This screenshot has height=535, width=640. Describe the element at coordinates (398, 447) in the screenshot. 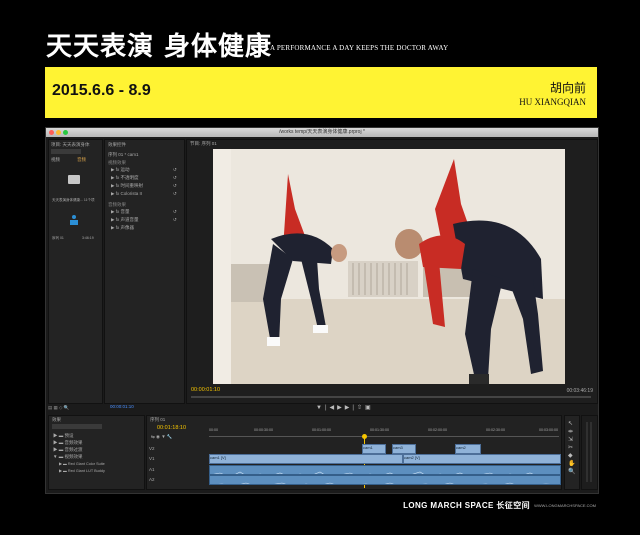

I see `clip-label: cam3` at that location.